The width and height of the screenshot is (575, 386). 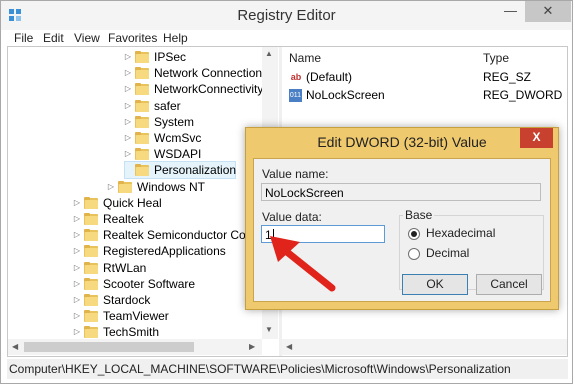 I want to click on tree-item-label: IPSec, so click(x=170, y=57).